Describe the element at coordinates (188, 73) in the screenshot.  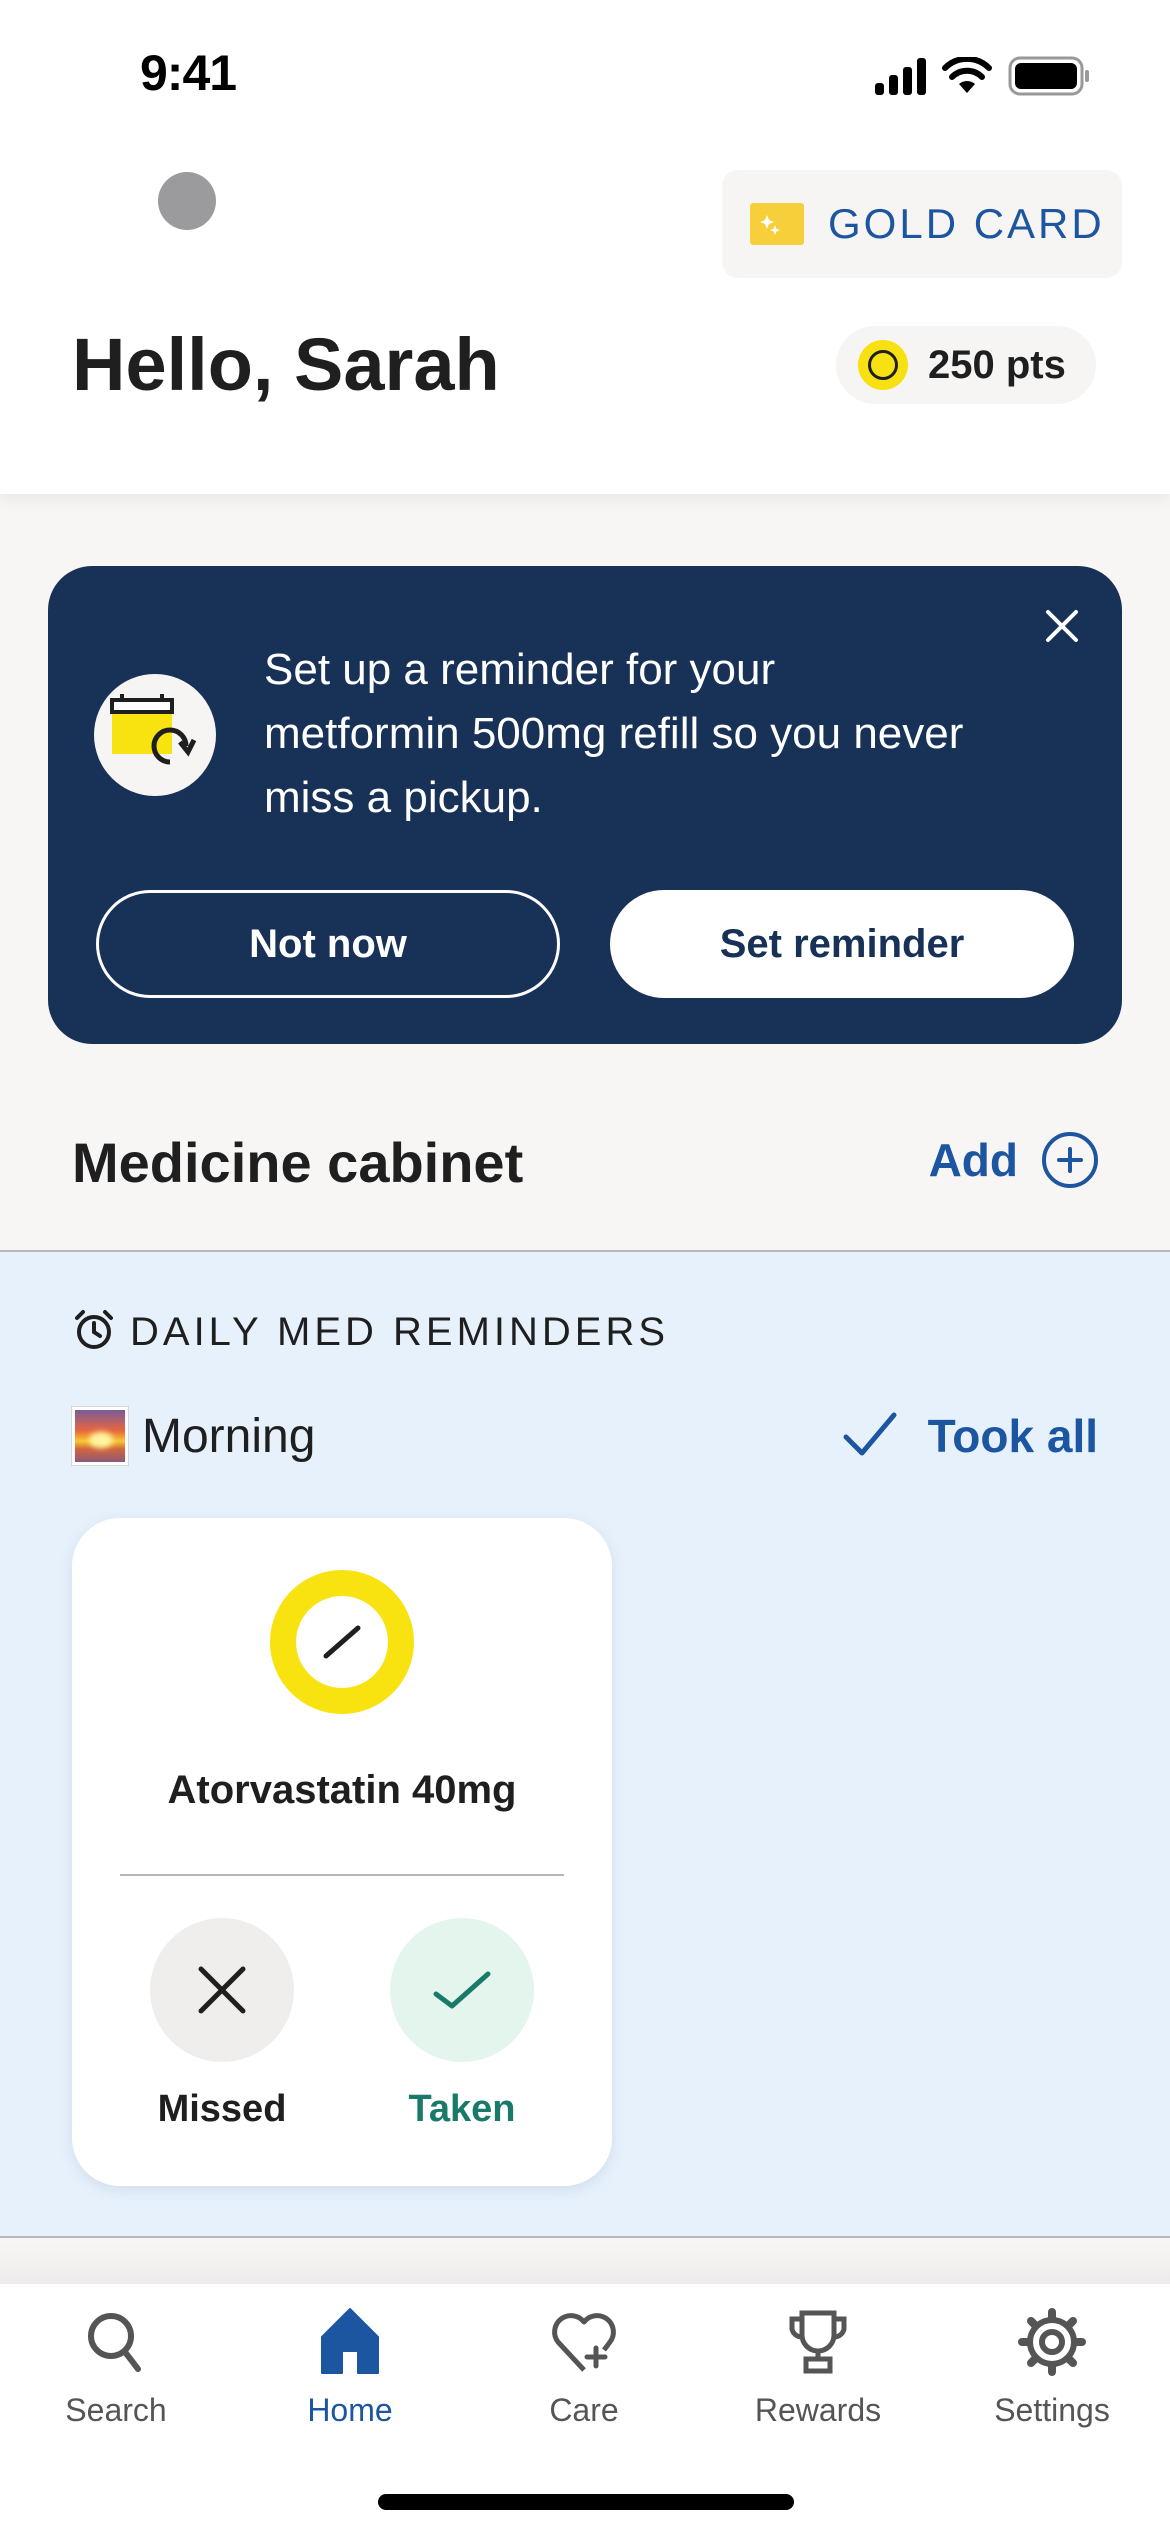
I see `status-time: 9:41` at that location.